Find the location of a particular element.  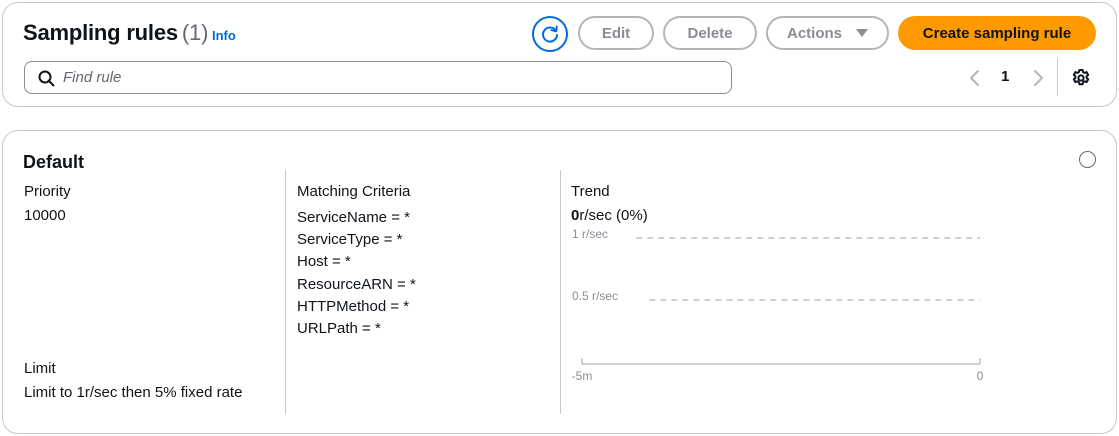

matching-criteria-label: Matching Criteria is located at coordinates (354, 191).